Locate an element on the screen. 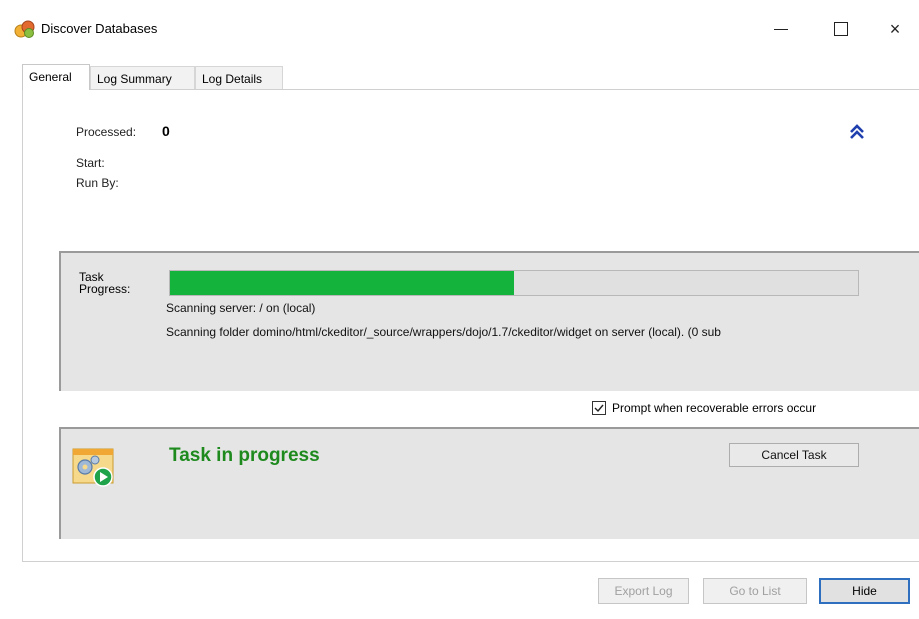  title-bar: Discover Databases × is located at coordinates (459, 29).